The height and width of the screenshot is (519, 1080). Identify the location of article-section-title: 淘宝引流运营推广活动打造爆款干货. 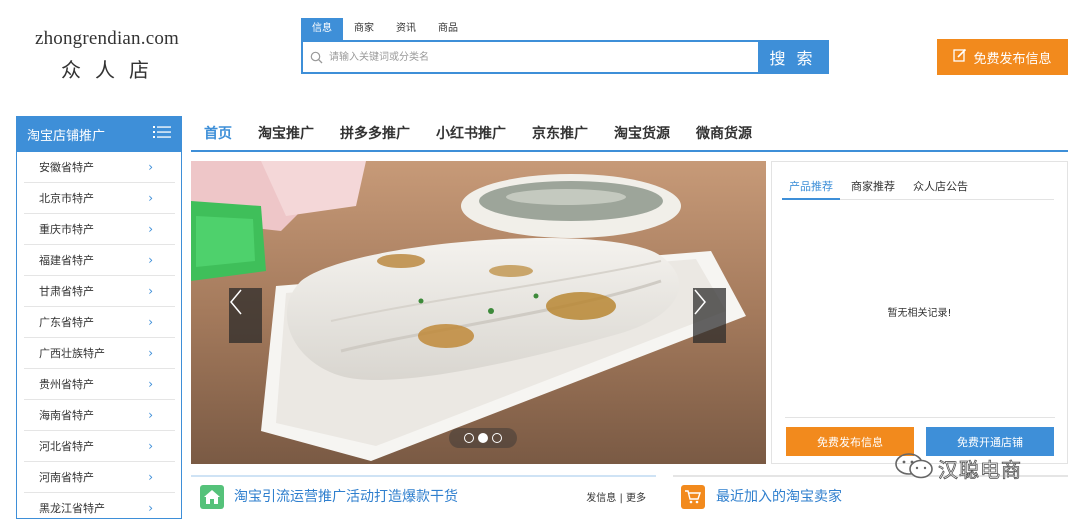
(346, 496).